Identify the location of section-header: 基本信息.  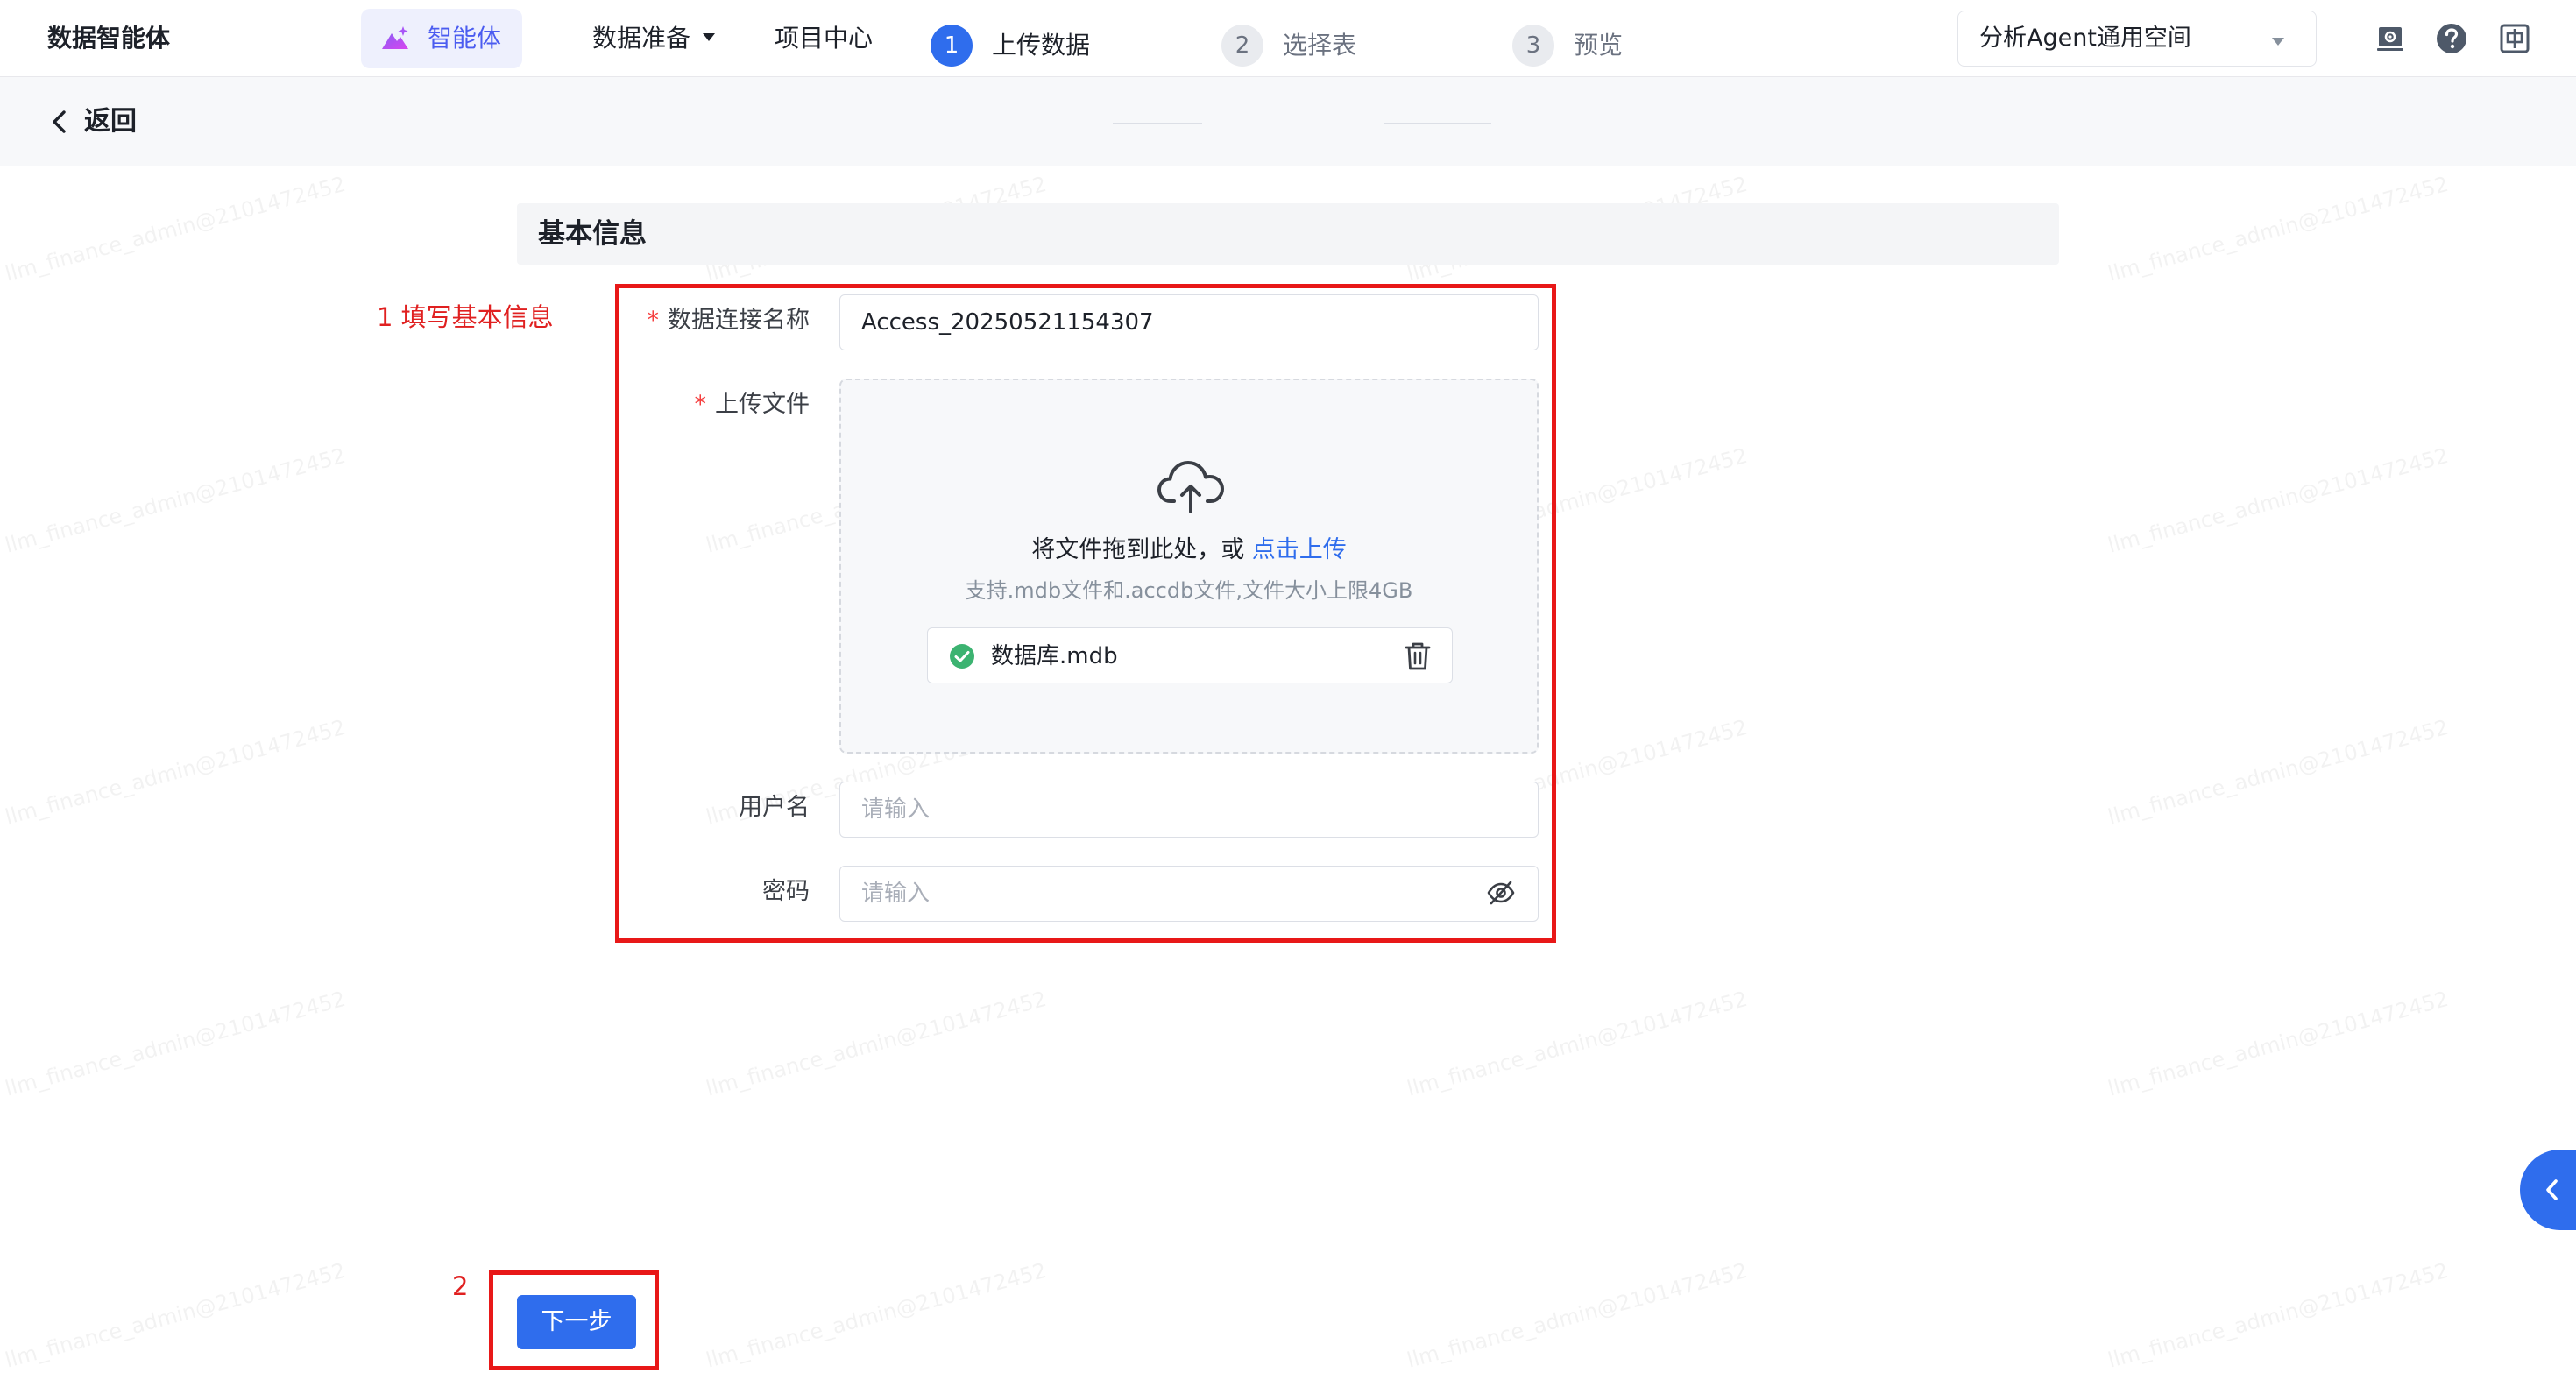
(1288, 234).